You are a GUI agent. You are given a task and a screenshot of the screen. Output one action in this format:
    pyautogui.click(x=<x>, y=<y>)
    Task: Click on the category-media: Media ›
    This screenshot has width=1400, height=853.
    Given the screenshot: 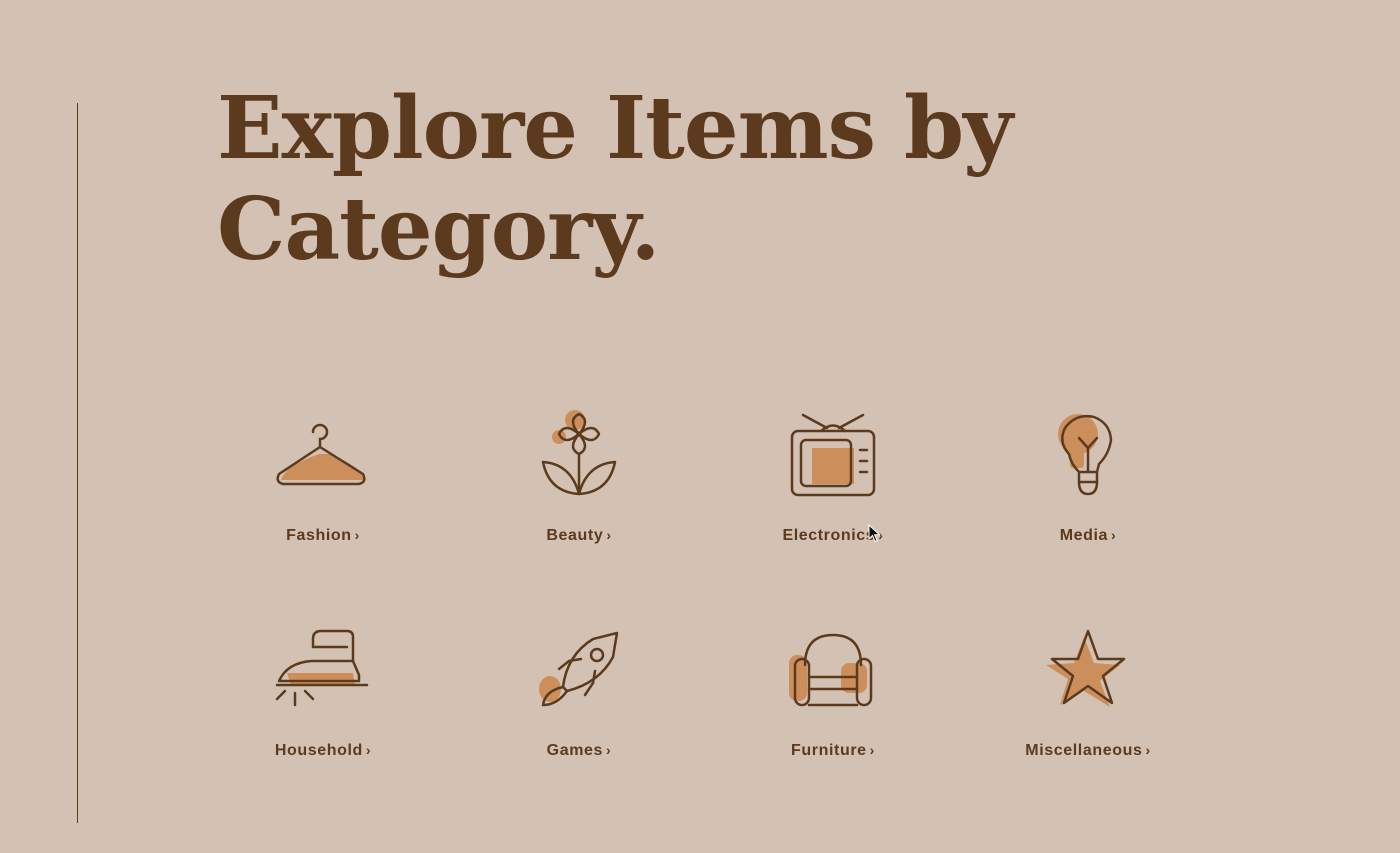 What is the action you would take?
    pyautogui.click(x=1088, y=477)
    